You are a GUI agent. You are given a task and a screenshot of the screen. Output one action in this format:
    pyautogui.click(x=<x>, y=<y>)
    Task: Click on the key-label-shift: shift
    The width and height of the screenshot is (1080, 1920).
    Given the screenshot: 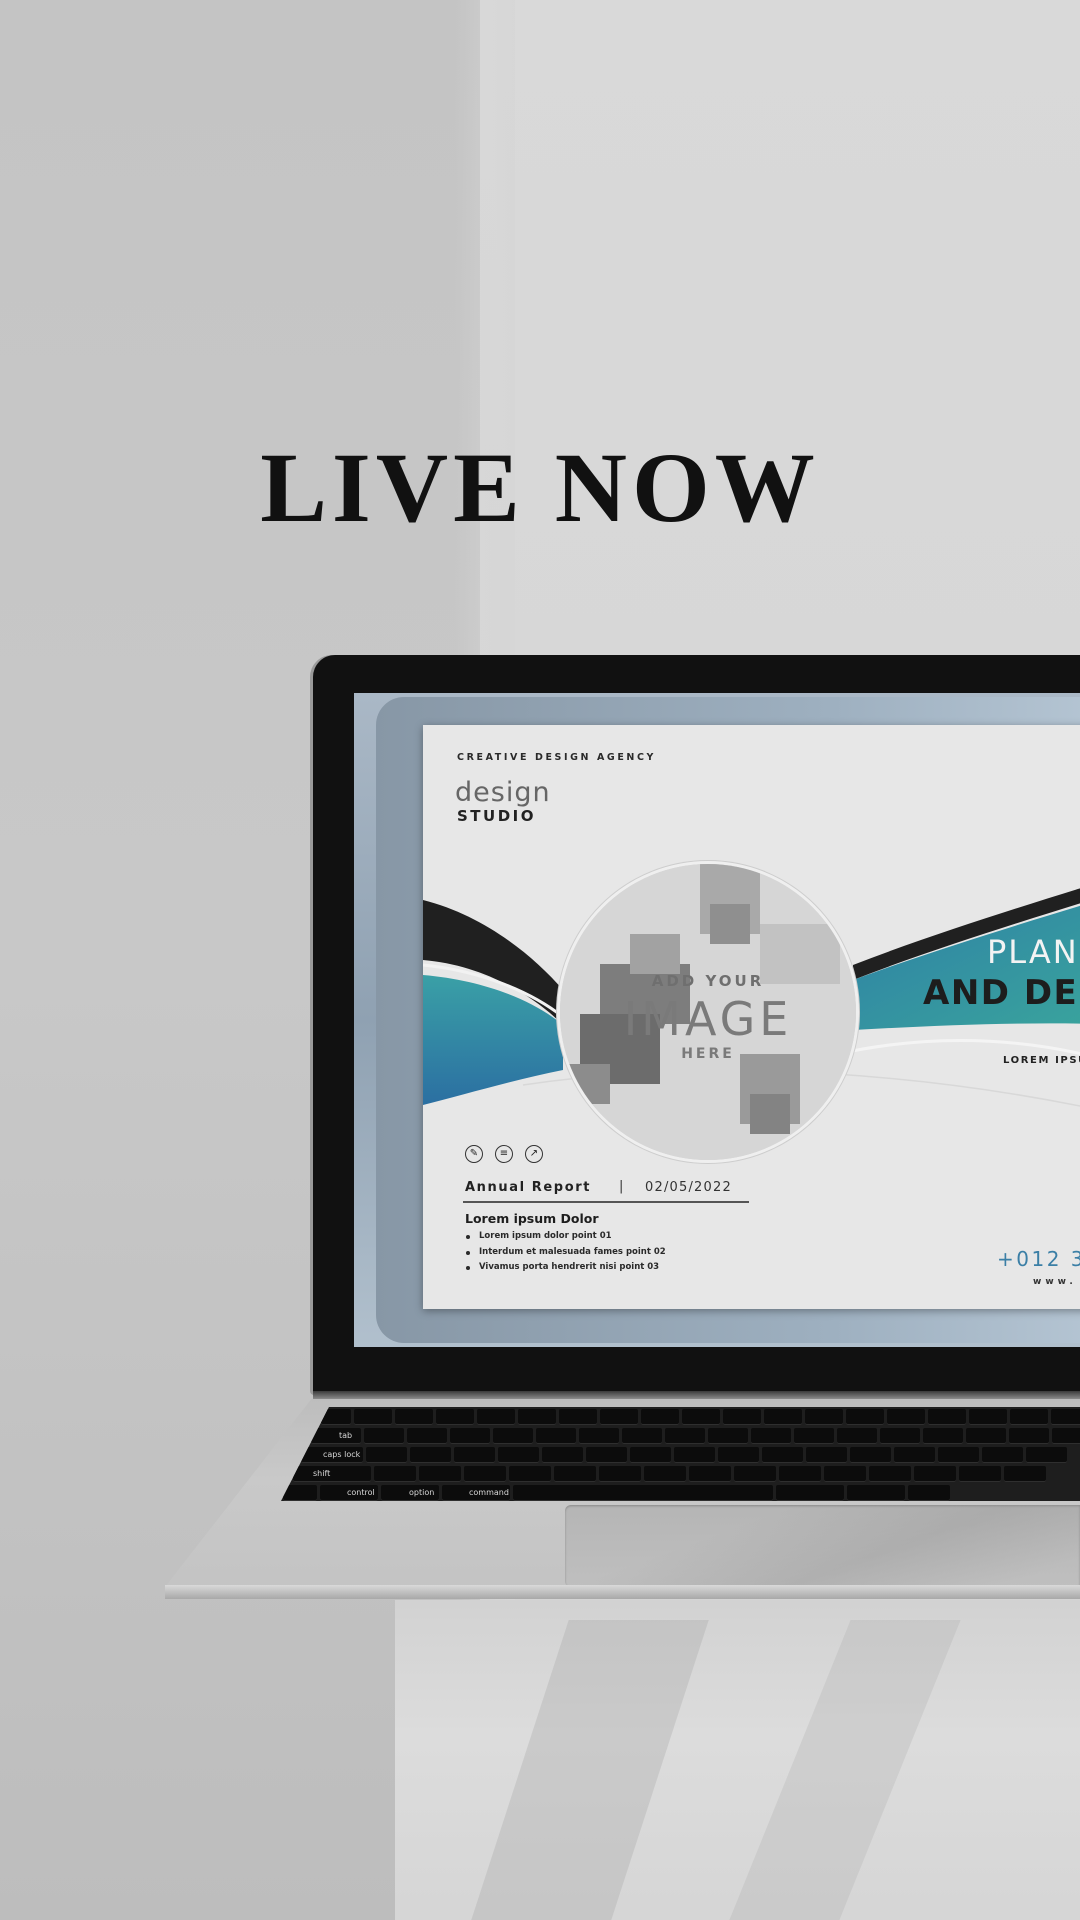 What is the action you would take?
    pyautogui.click(x=322, y=1473)
    